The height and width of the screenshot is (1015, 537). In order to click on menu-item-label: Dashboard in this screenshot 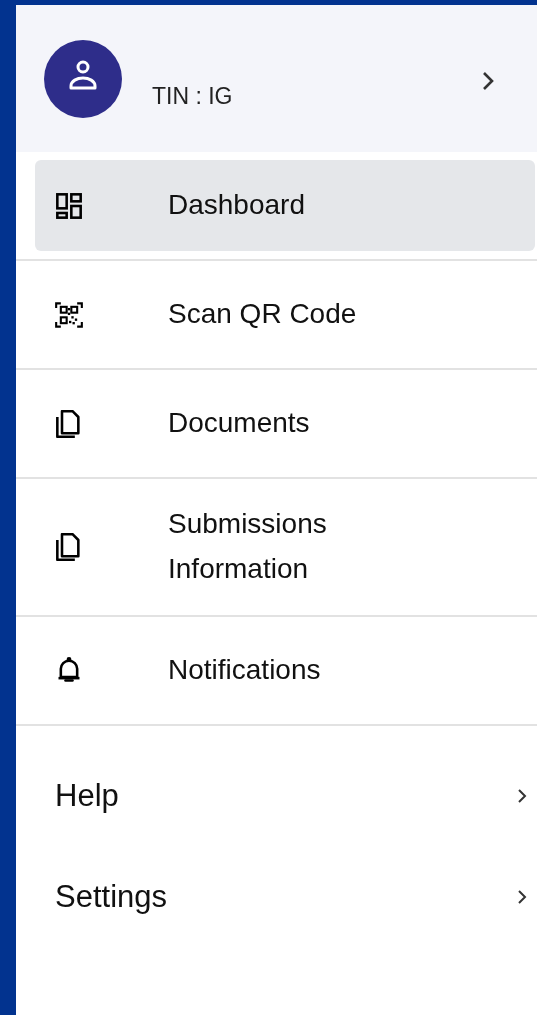, I will do `click(236, 205)`.